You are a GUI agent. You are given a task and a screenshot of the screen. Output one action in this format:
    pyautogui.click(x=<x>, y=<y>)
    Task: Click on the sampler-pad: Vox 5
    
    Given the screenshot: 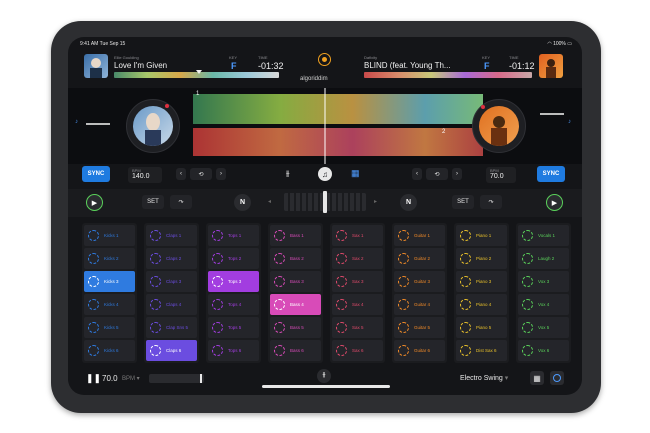 What is the action you would take?
    pyautogui.click(x=543, y=327)
    